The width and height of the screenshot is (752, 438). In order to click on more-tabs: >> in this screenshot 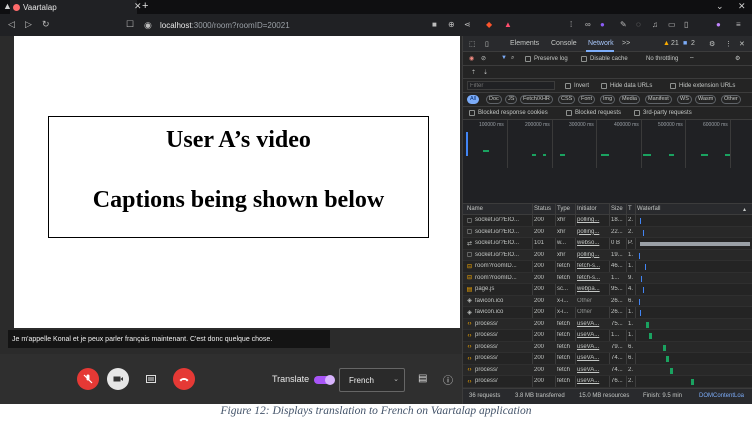, I will do `click(626, 43)`.